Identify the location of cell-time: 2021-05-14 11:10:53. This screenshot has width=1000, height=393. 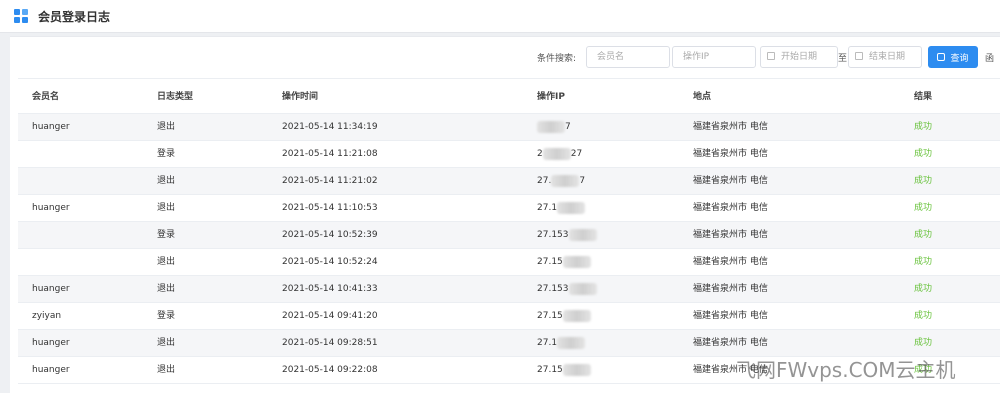
(330, 208).